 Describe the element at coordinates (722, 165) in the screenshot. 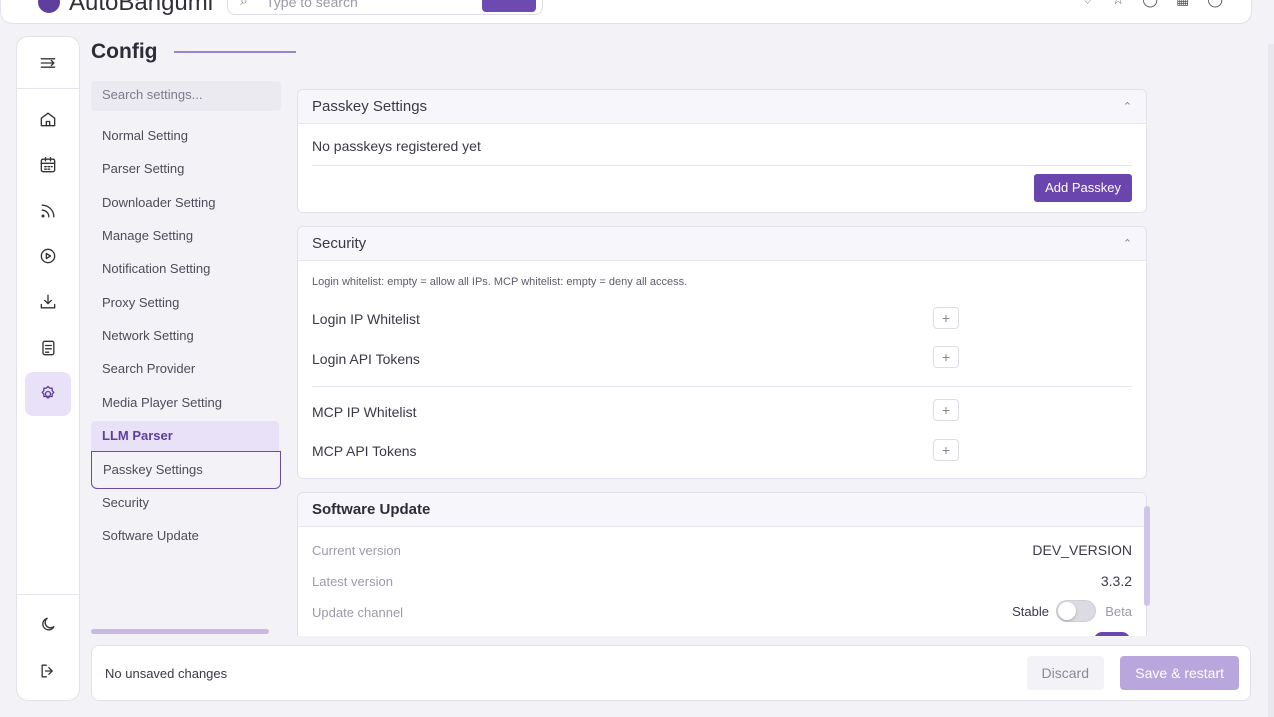

I see `passkey-divider` at that location.